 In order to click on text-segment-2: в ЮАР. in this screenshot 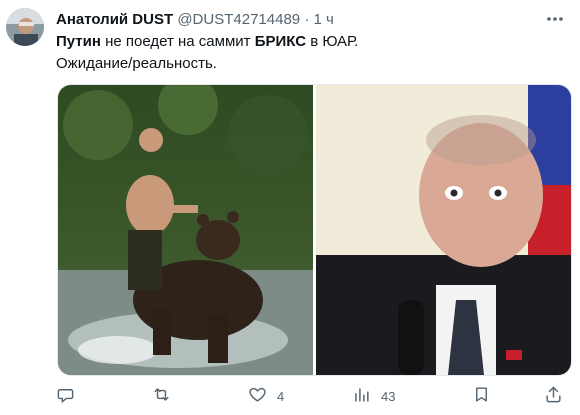, I will do `click(332, 41)`.